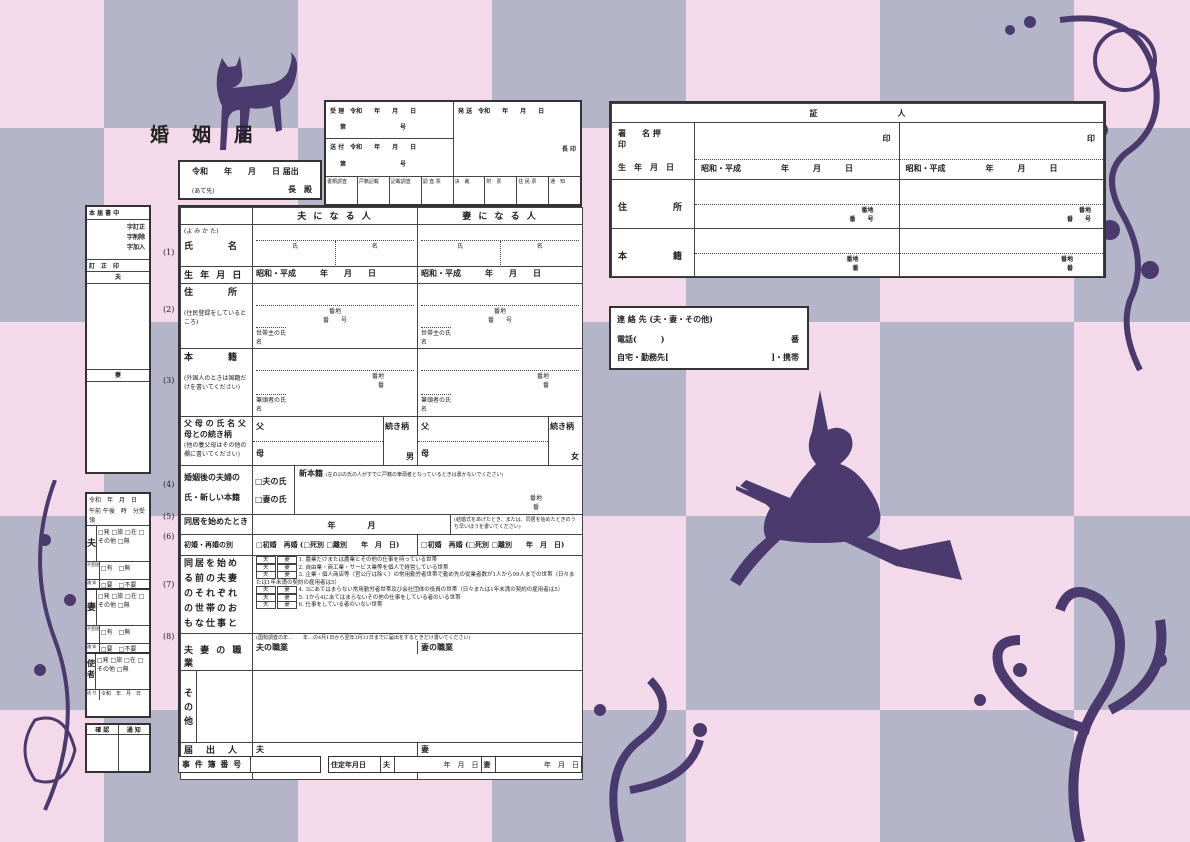 This screenshot has height=842, width=1190. Describe the element at coordinates (797, 252) in the screenshot. I see `witness-1-domicile: 番地番` at that location.